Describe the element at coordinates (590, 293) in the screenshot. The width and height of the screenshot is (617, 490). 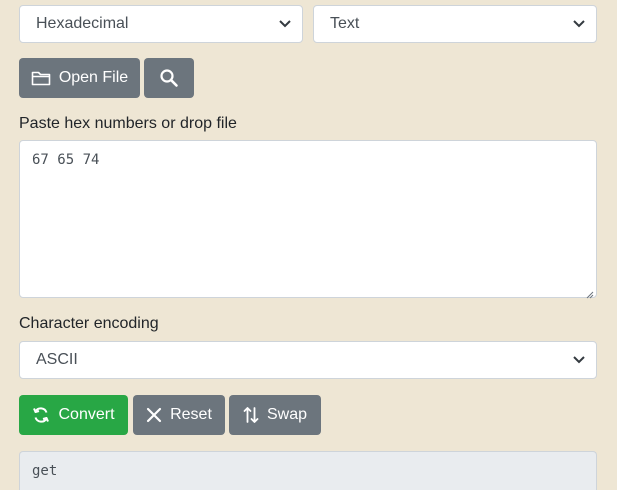
I see `resize-handle-icon` at that location.